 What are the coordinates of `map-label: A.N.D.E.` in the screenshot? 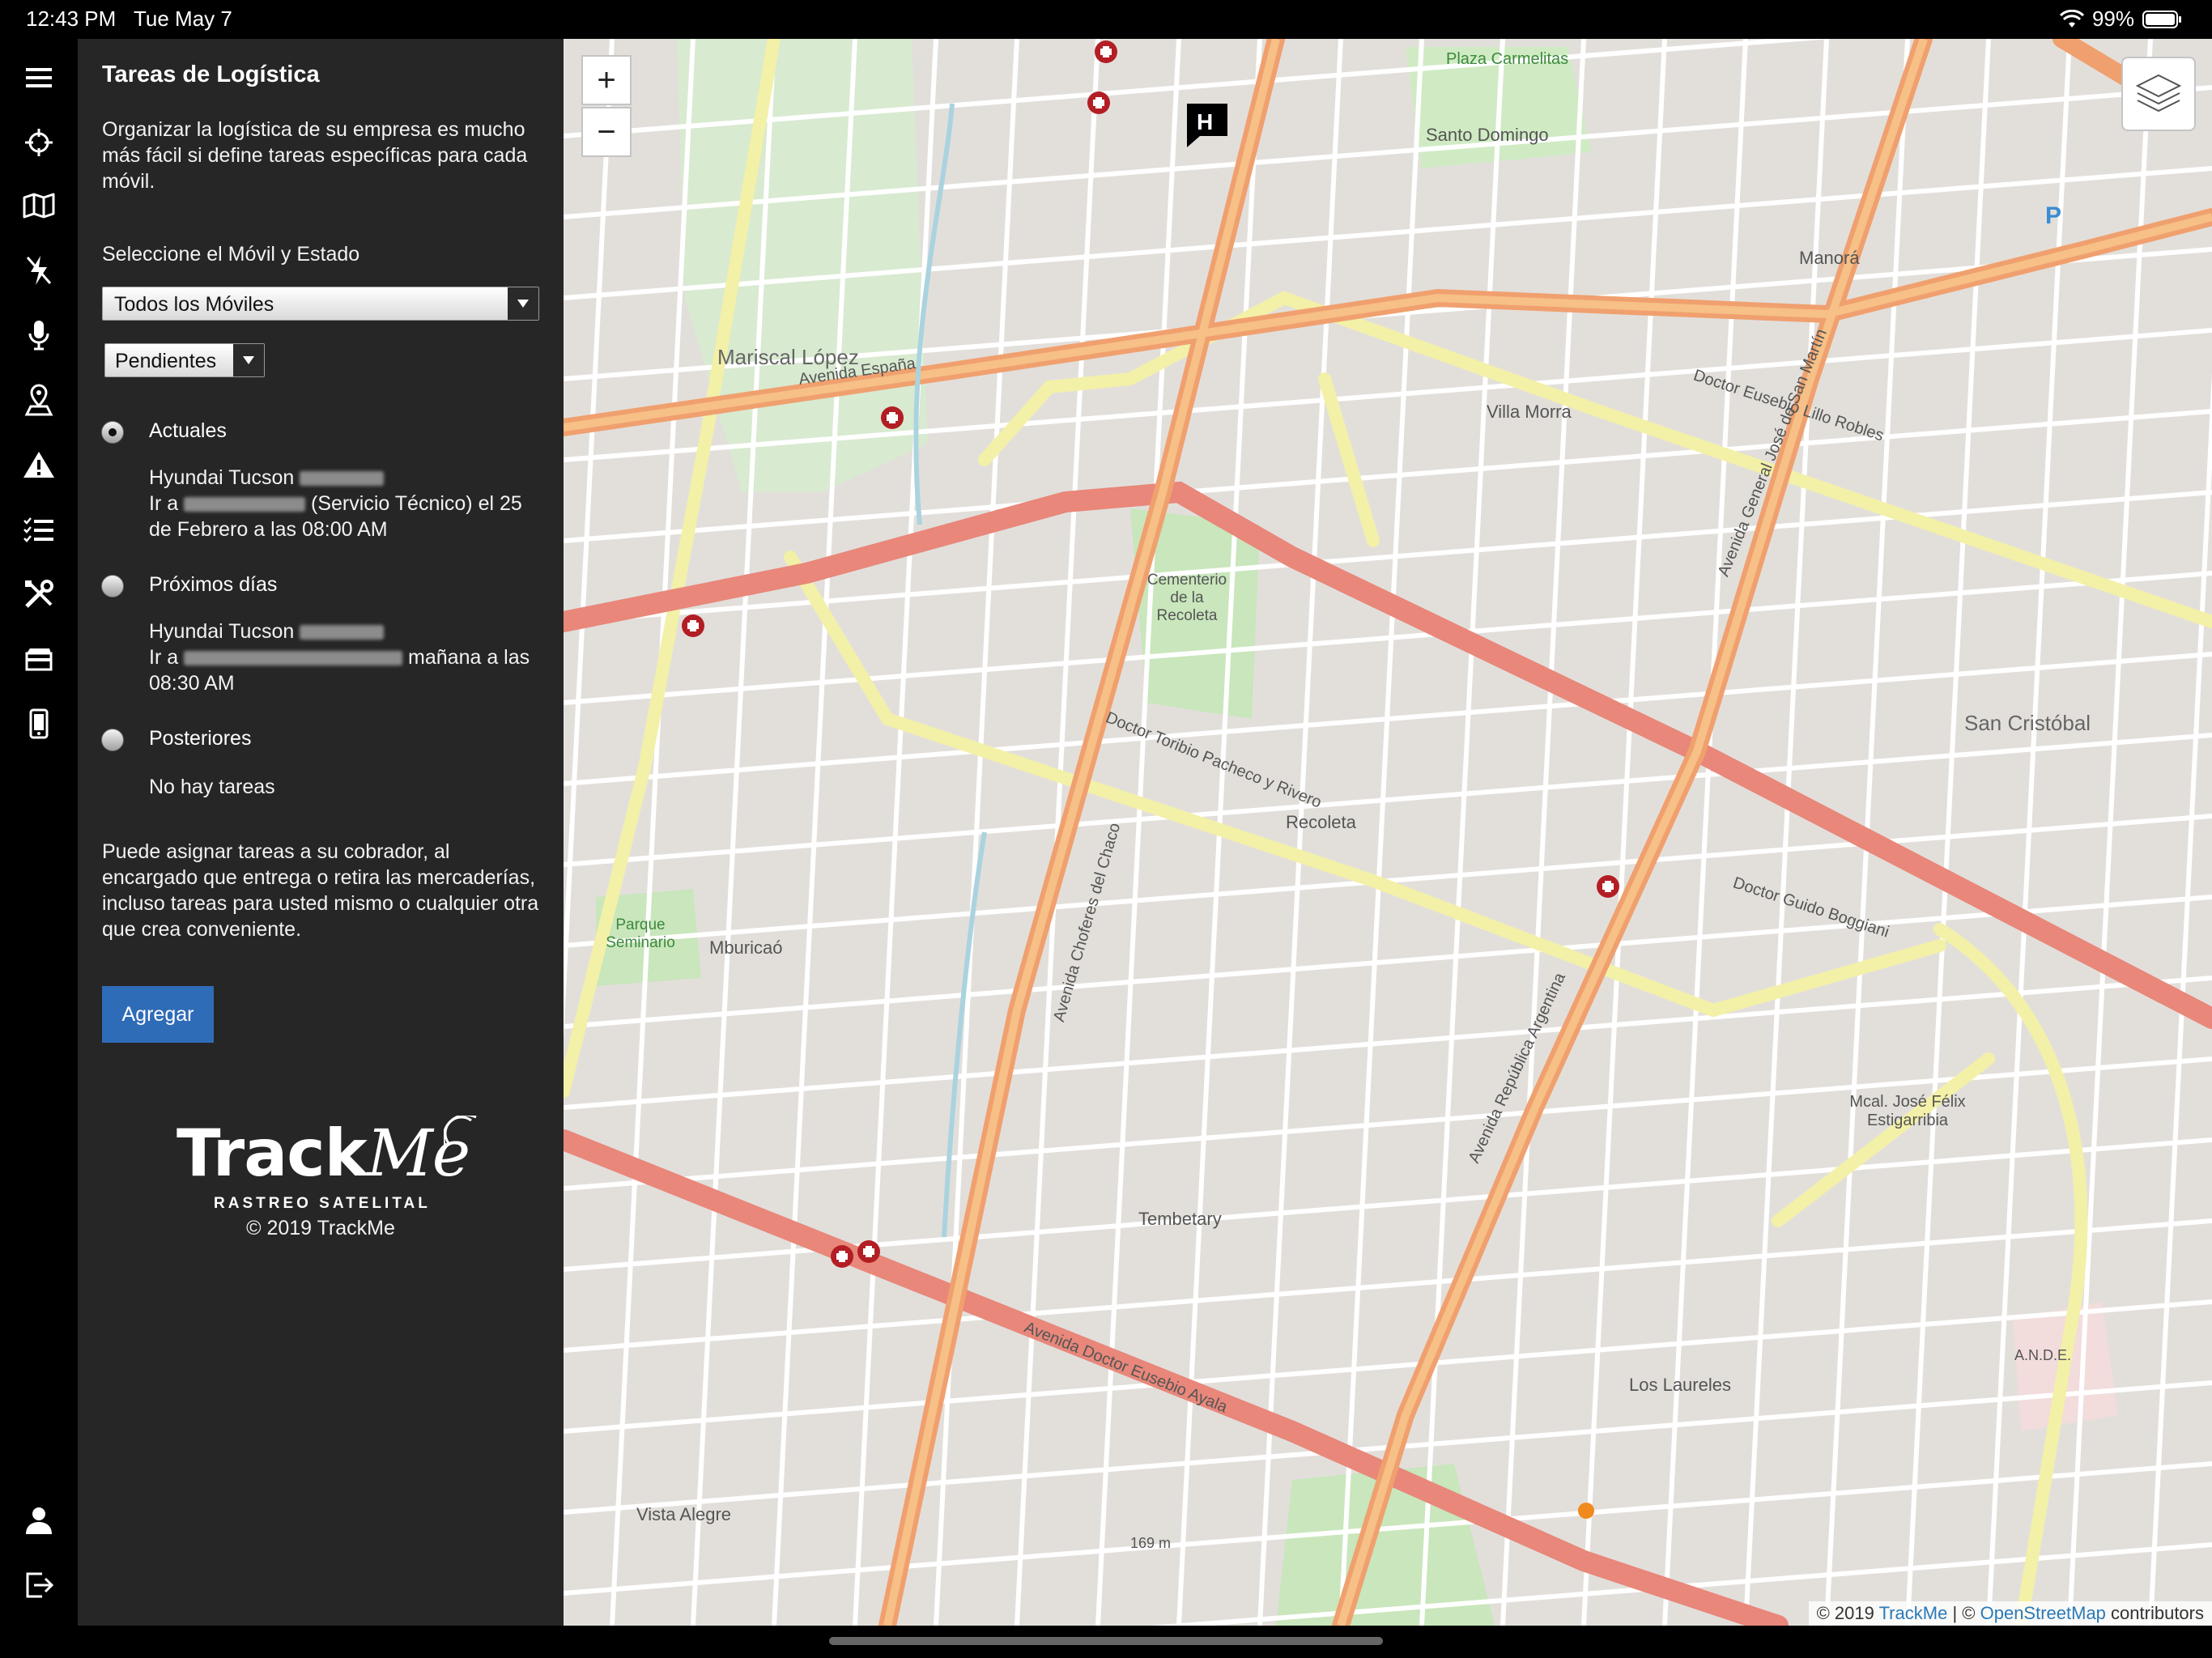 It's located at (2043, 1355).